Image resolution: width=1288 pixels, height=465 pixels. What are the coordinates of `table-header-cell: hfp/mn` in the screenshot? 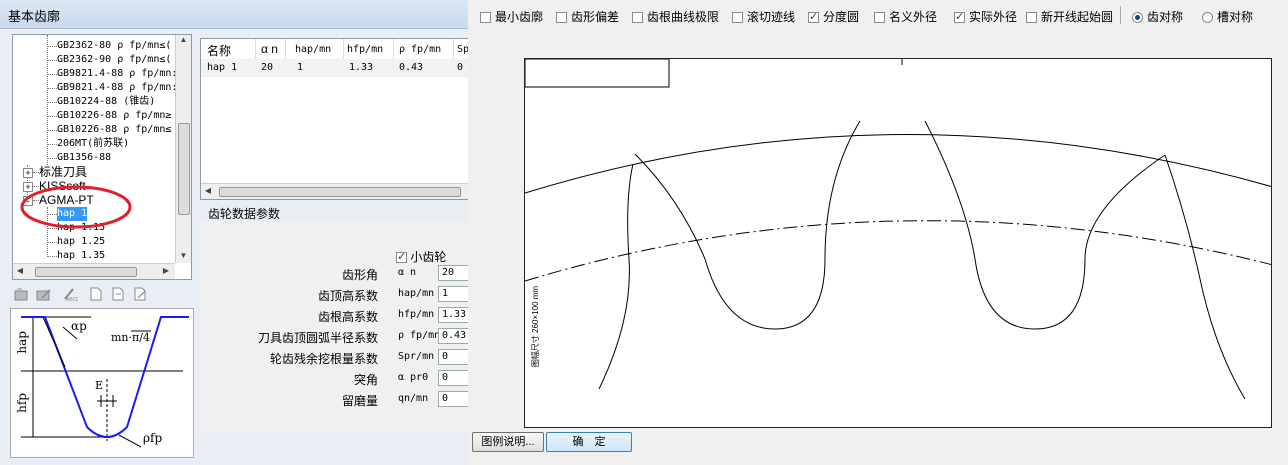 It's located at (365, 49).